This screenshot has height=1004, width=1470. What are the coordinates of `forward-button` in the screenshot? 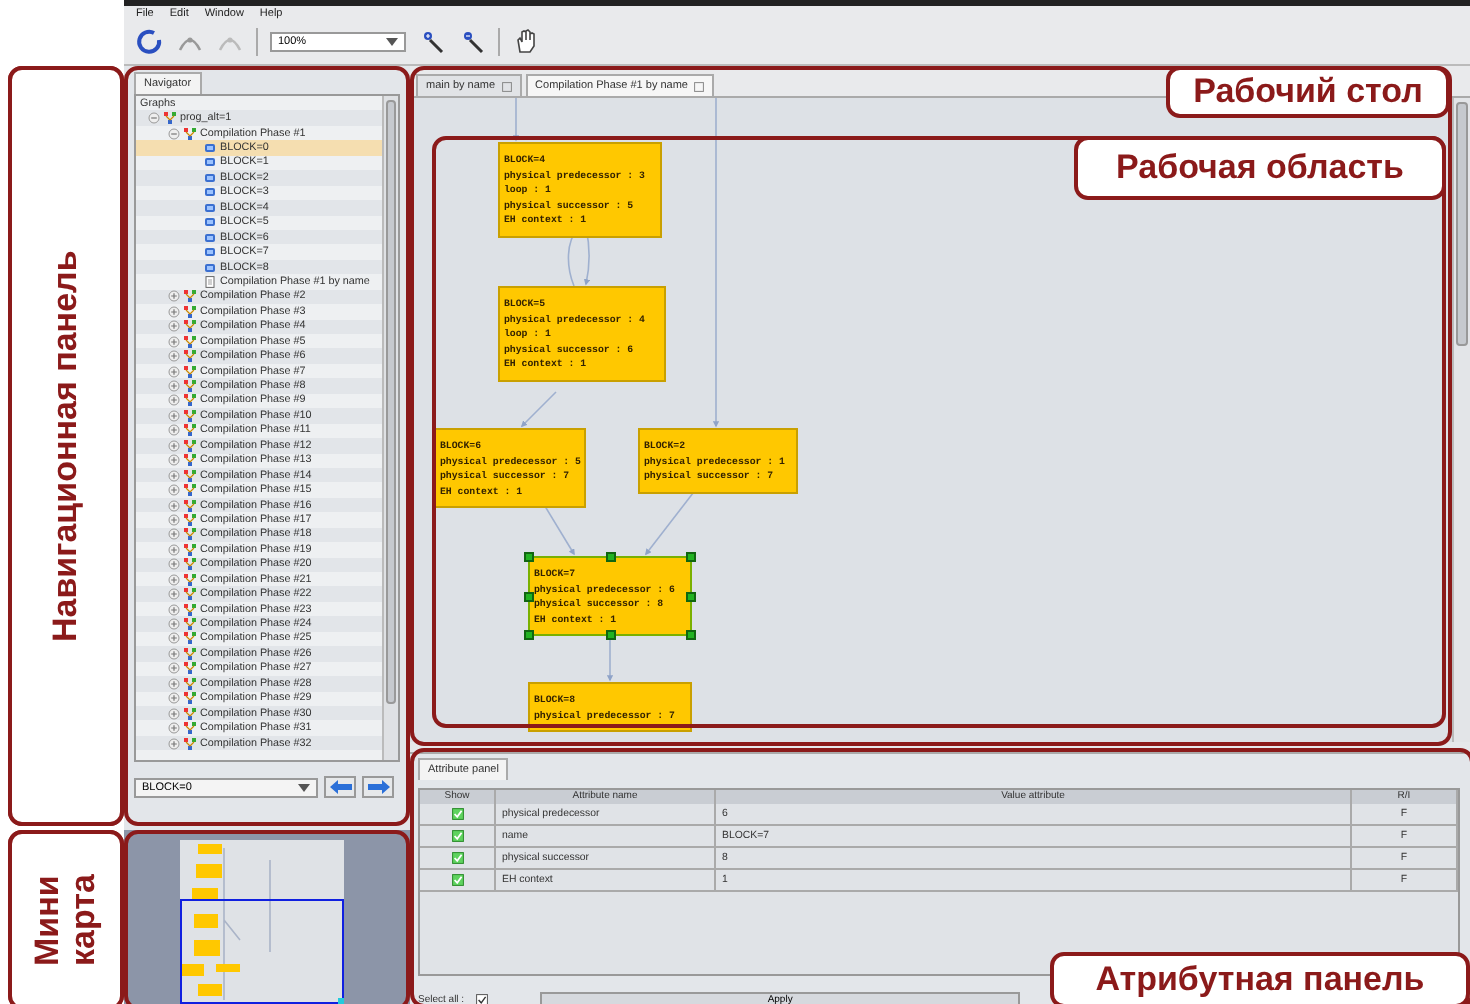 It's located at (378, 787).